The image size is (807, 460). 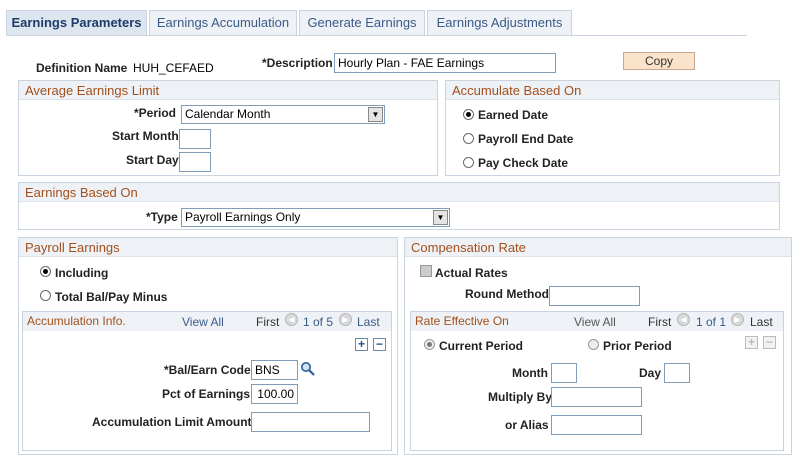 What do you see at coordinates (195, 162) in the screenshot?
I see `start-day-input` at bounding box center [195, 162].